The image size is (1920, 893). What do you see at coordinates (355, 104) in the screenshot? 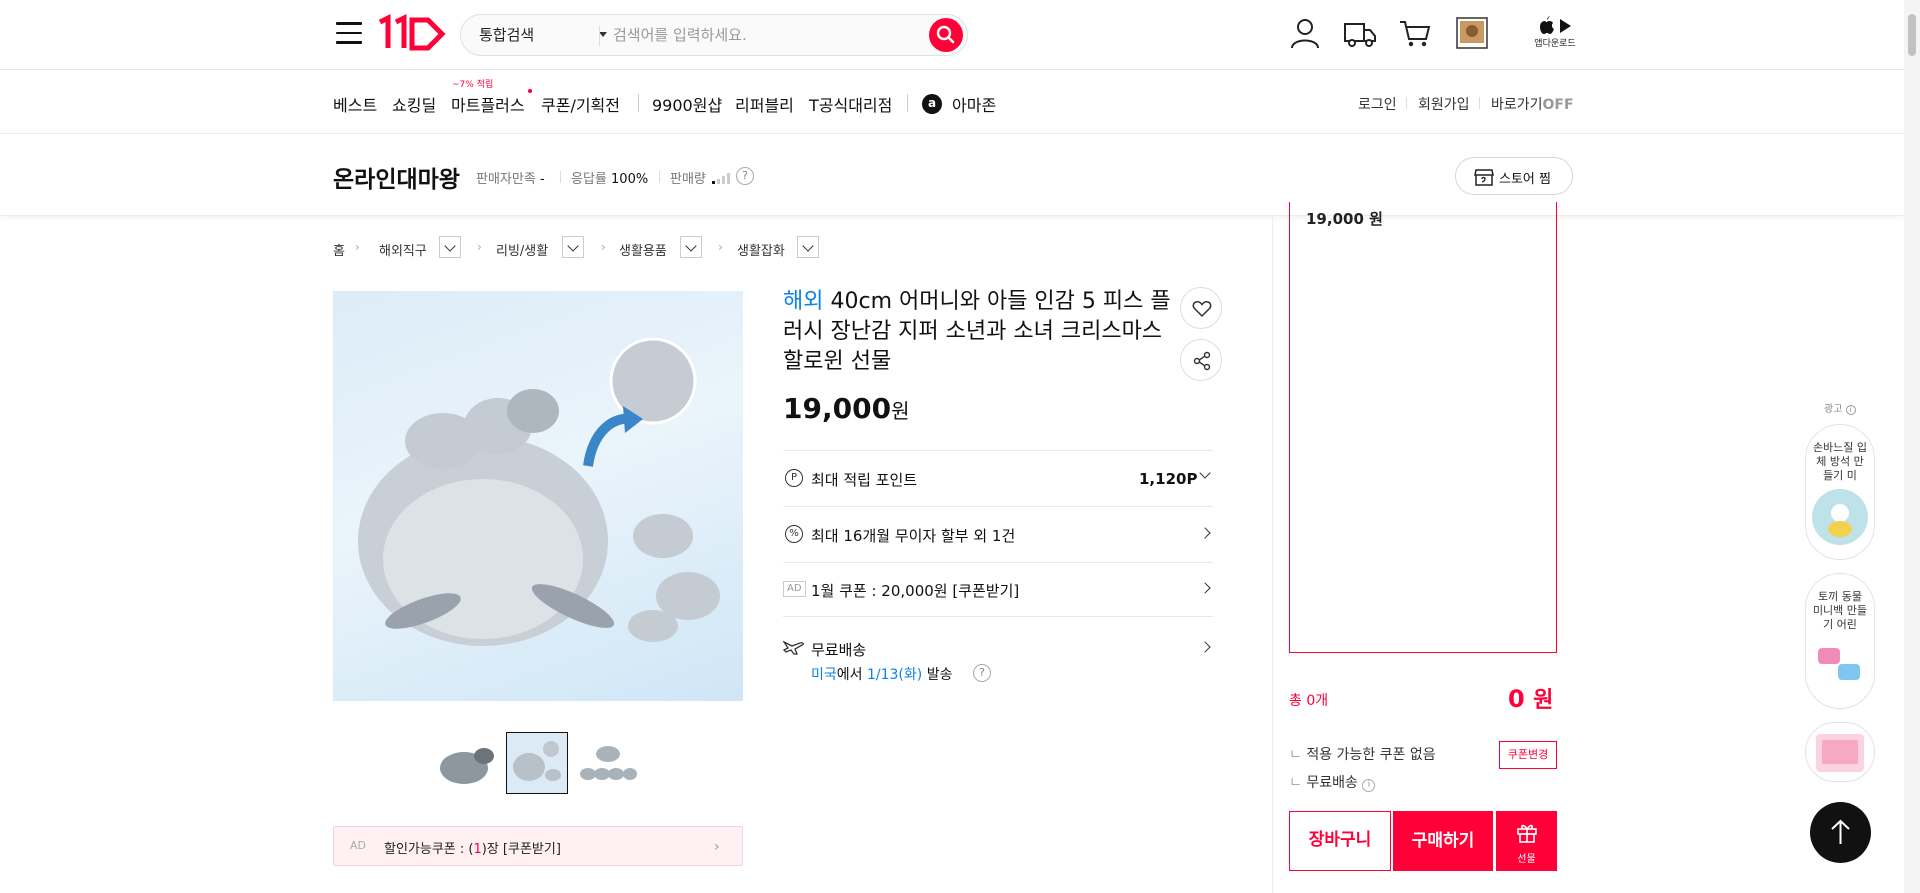
I see `nav-best: 베스트` at bounding box center [355, 104].